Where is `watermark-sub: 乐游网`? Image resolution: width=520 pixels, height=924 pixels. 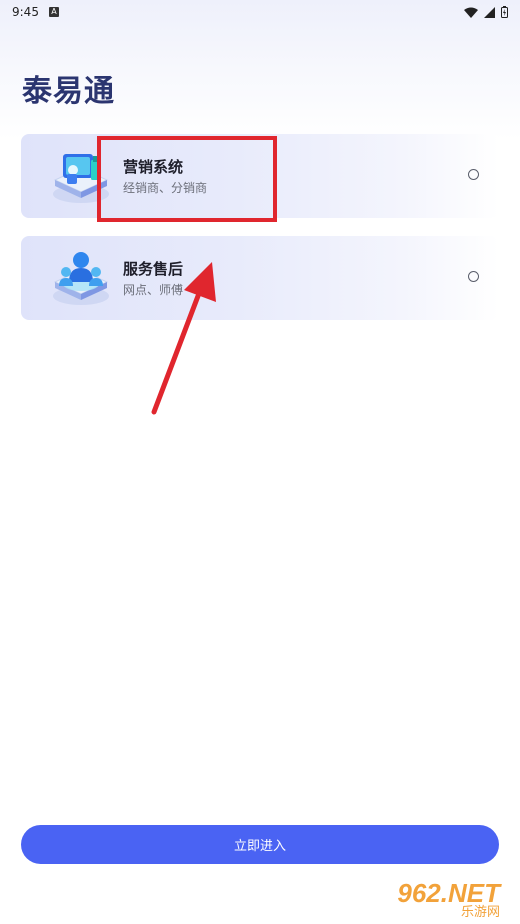
watermark-sub: 乐游网 is located at coordinates (480, 912).